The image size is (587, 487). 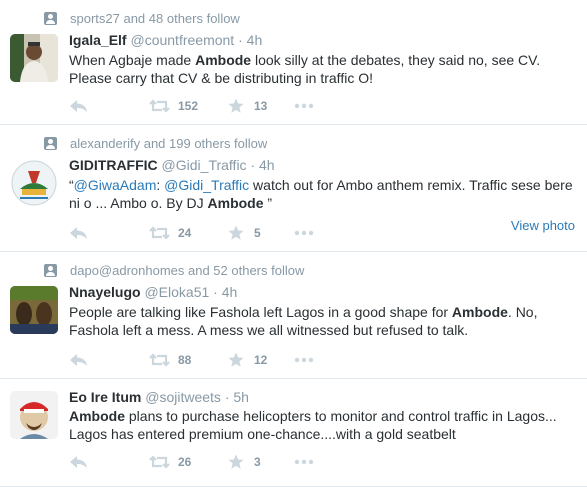 I want to click on tweet-header: Nnayelugo @Eloka51 · 4h, so click(x=153, y=292).